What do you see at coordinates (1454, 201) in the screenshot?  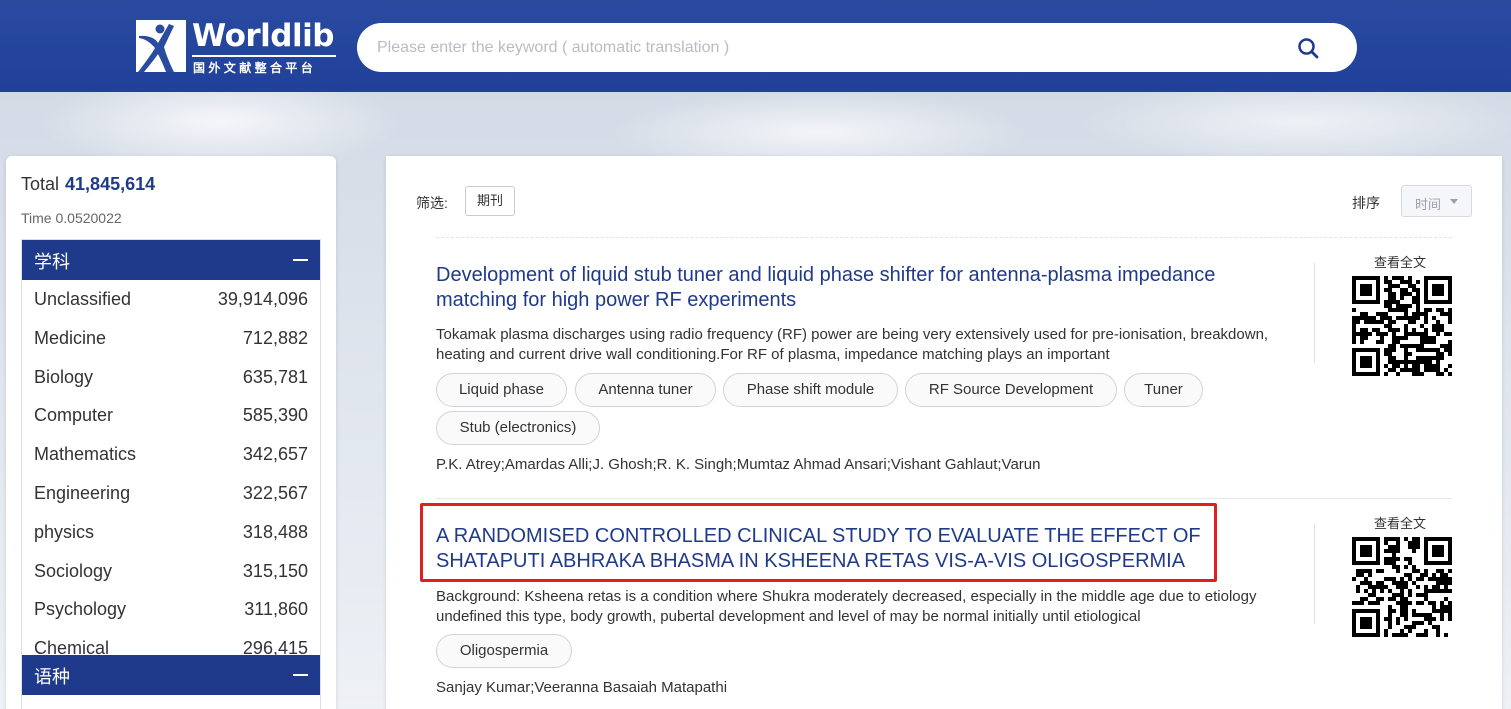 I see `caret-down-icon` at bounding box center [1454, 201].